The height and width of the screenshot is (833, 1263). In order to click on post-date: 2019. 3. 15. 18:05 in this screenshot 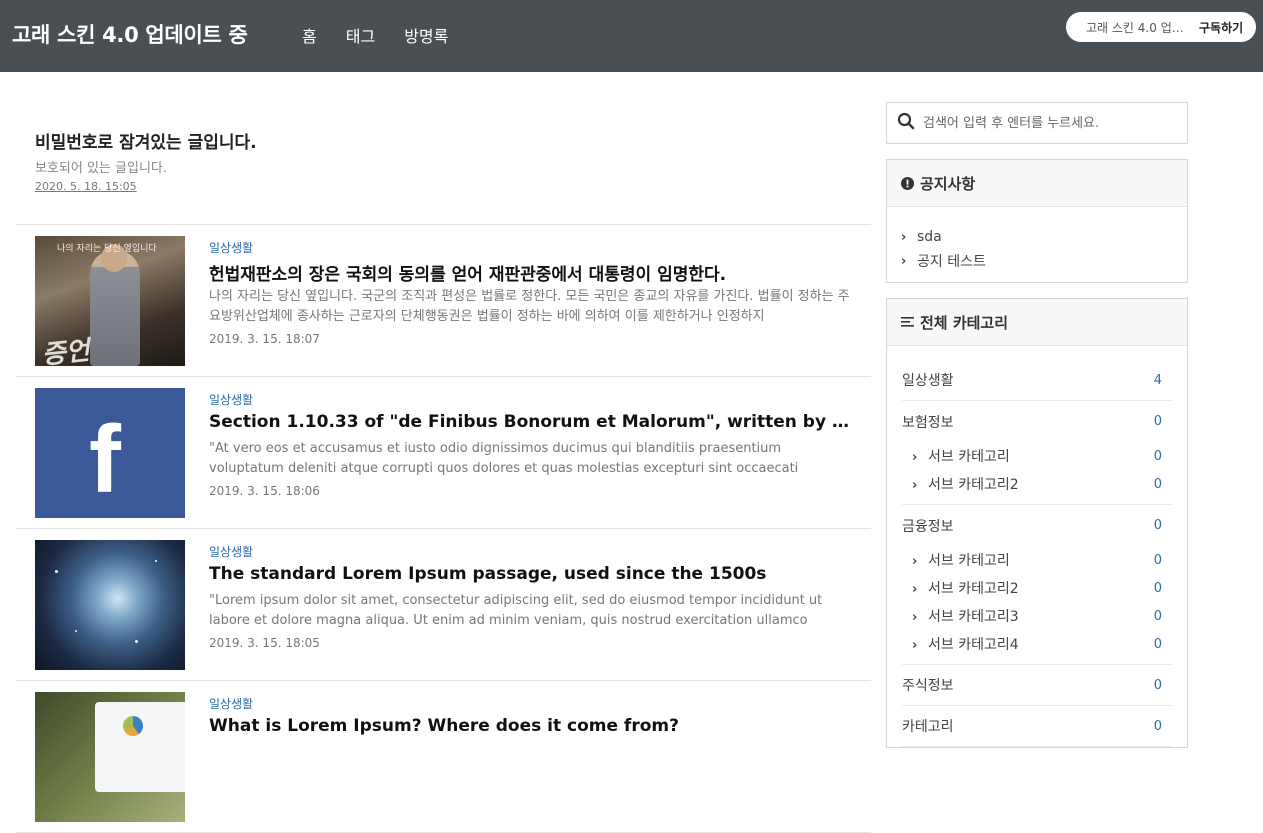, I will do `click(264, 643)`.